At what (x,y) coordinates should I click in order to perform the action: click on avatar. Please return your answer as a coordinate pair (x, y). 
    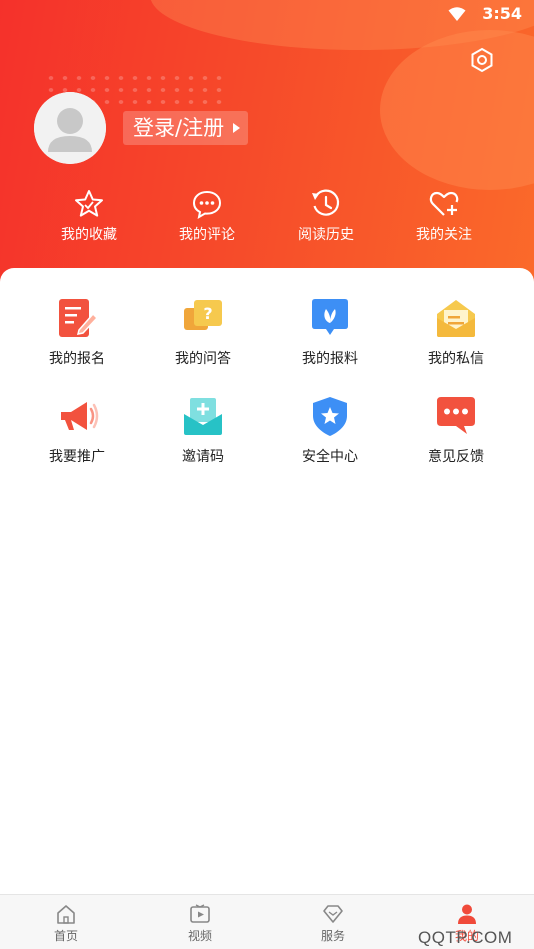
    Looking at the image, I should click on (70, 128).